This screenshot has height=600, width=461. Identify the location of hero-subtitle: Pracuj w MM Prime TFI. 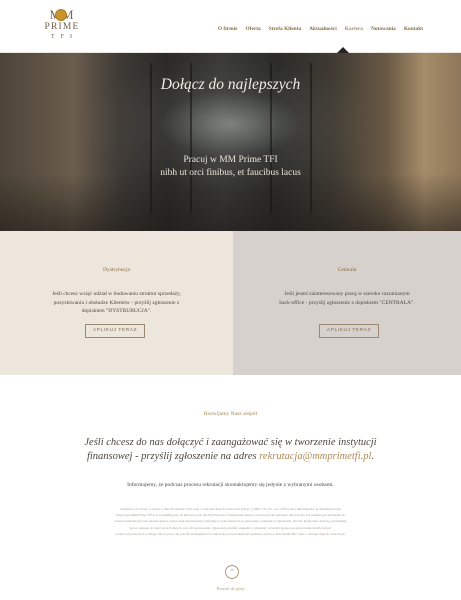
(230, 160).